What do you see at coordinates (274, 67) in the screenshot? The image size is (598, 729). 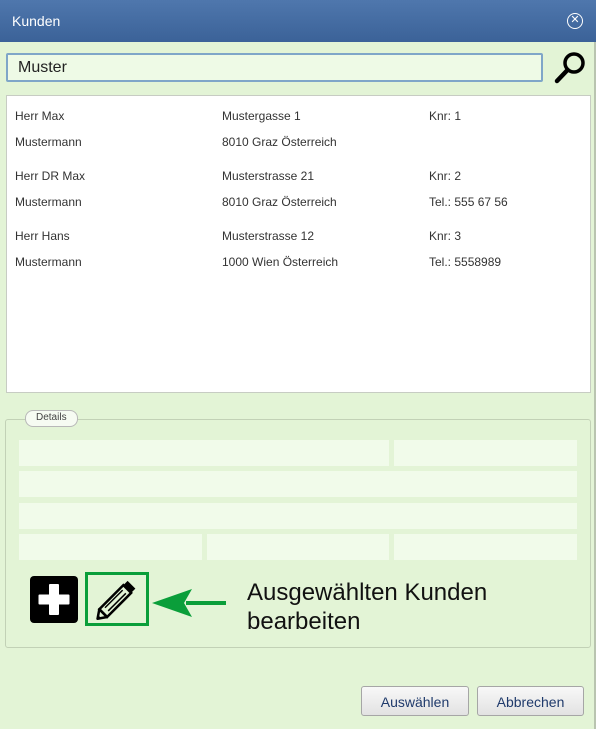 I see `search-input` at bounding box center [274, 67].